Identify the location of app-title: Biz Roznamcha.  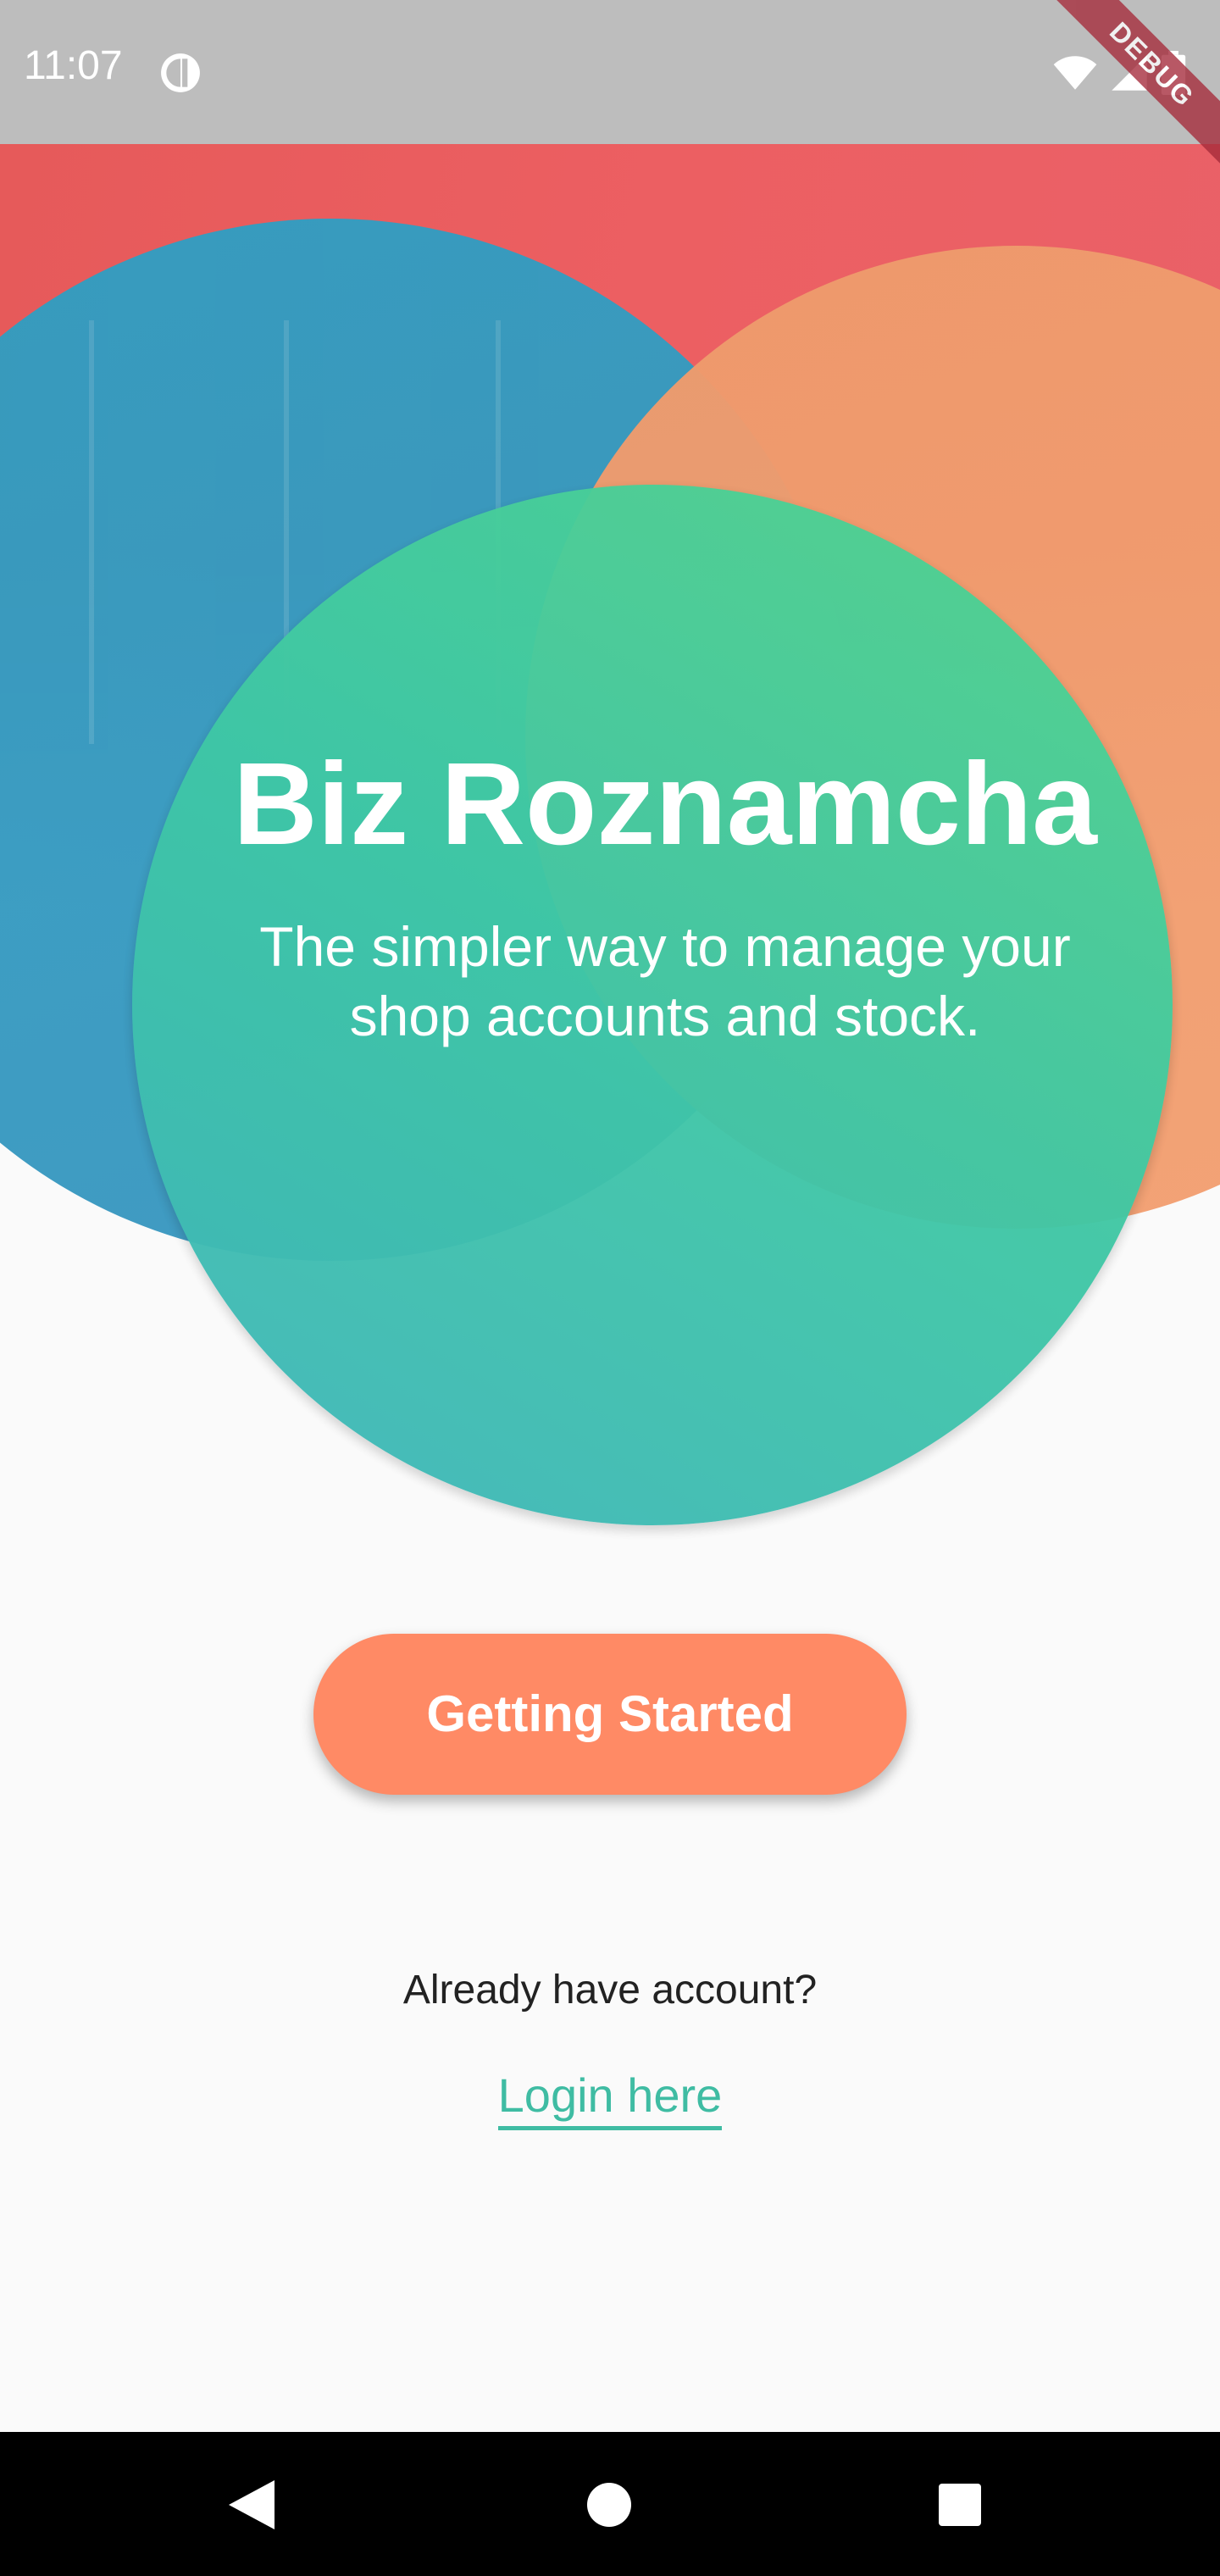
(665, 804).